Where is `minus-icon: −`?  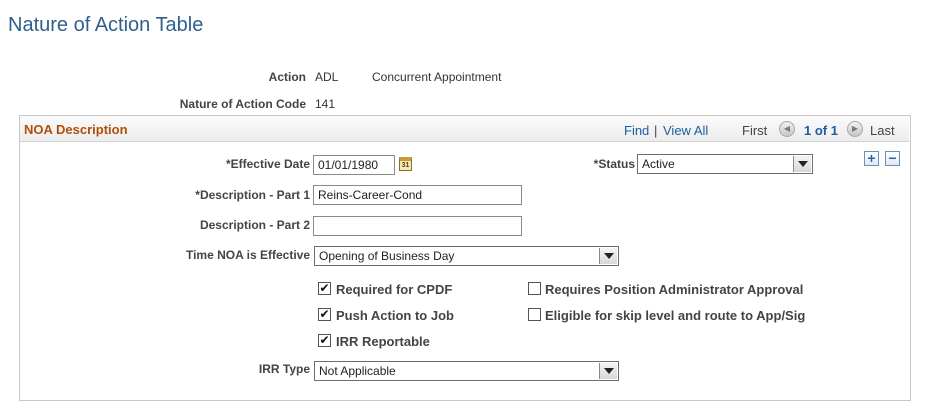
minus-icon: − is located at coordinates (892, 158).